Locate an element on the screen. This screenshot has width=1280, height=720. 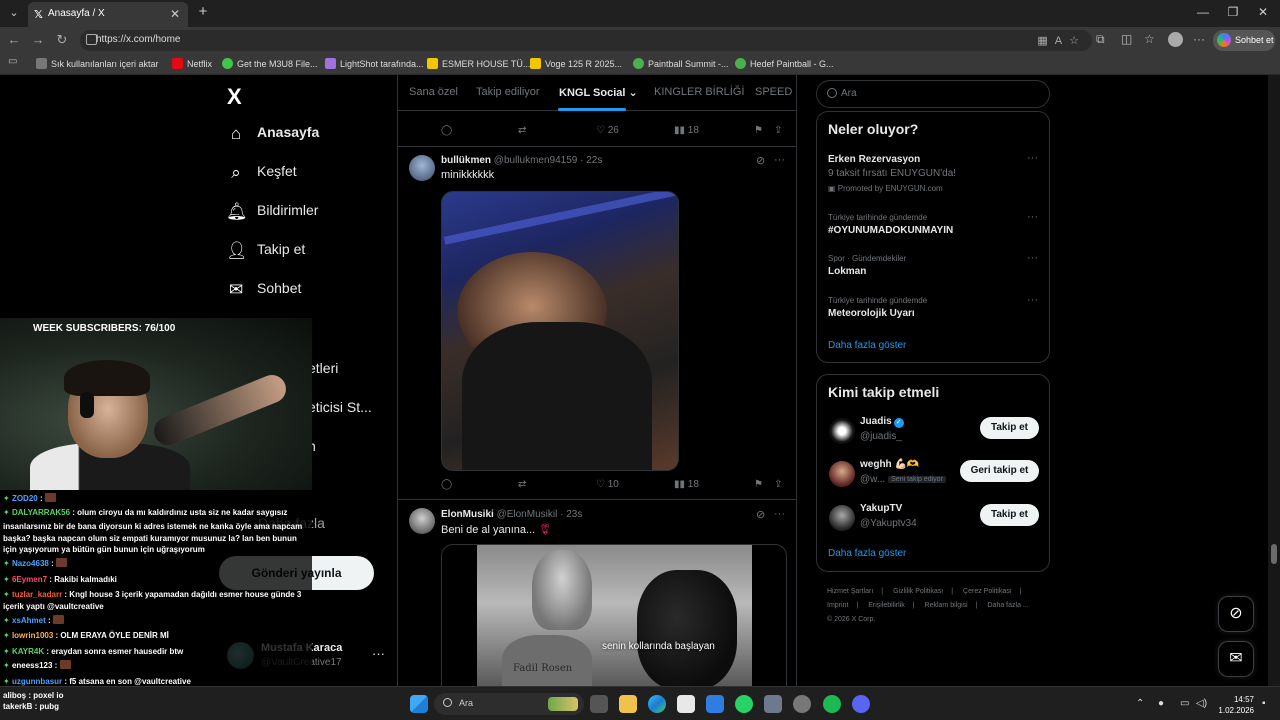
follow-suggestion: Juadis ✓ @juadis_ Takip et is located at coordinates (934, 433).